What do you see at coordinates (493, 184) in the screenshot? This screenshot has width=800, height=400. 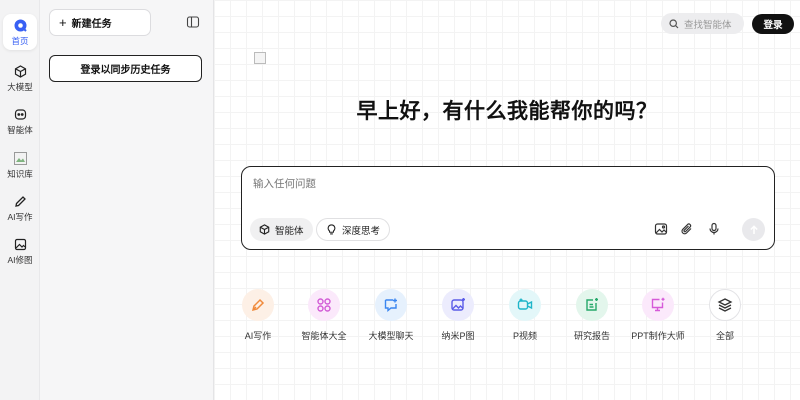 I see `question-input` at bounding box center [493, 184].